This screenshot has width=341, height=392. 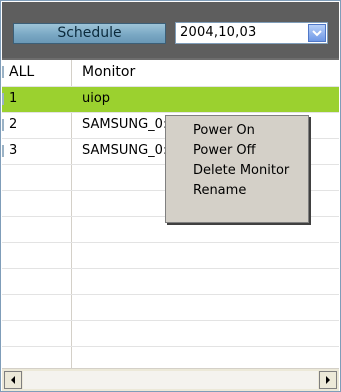 I want to click on menu-item-power-off: Power Off, so click(x=237, y=151).